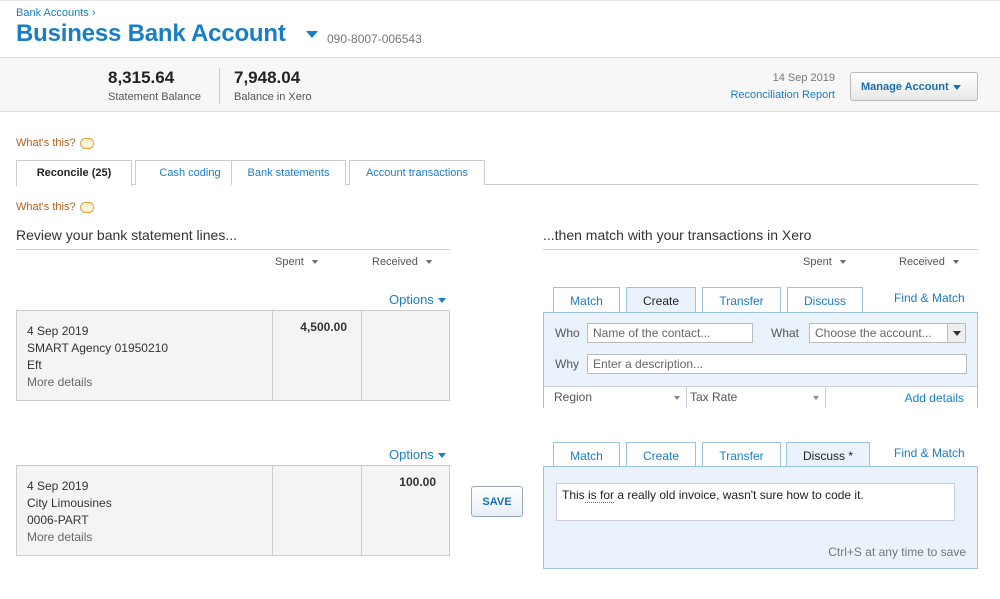 The height and width of the screenshot is (599, 1000). Describe the element at coordinates (905, 87) in the screenshot. I see `manage-account-label: Manage Account` at that location.